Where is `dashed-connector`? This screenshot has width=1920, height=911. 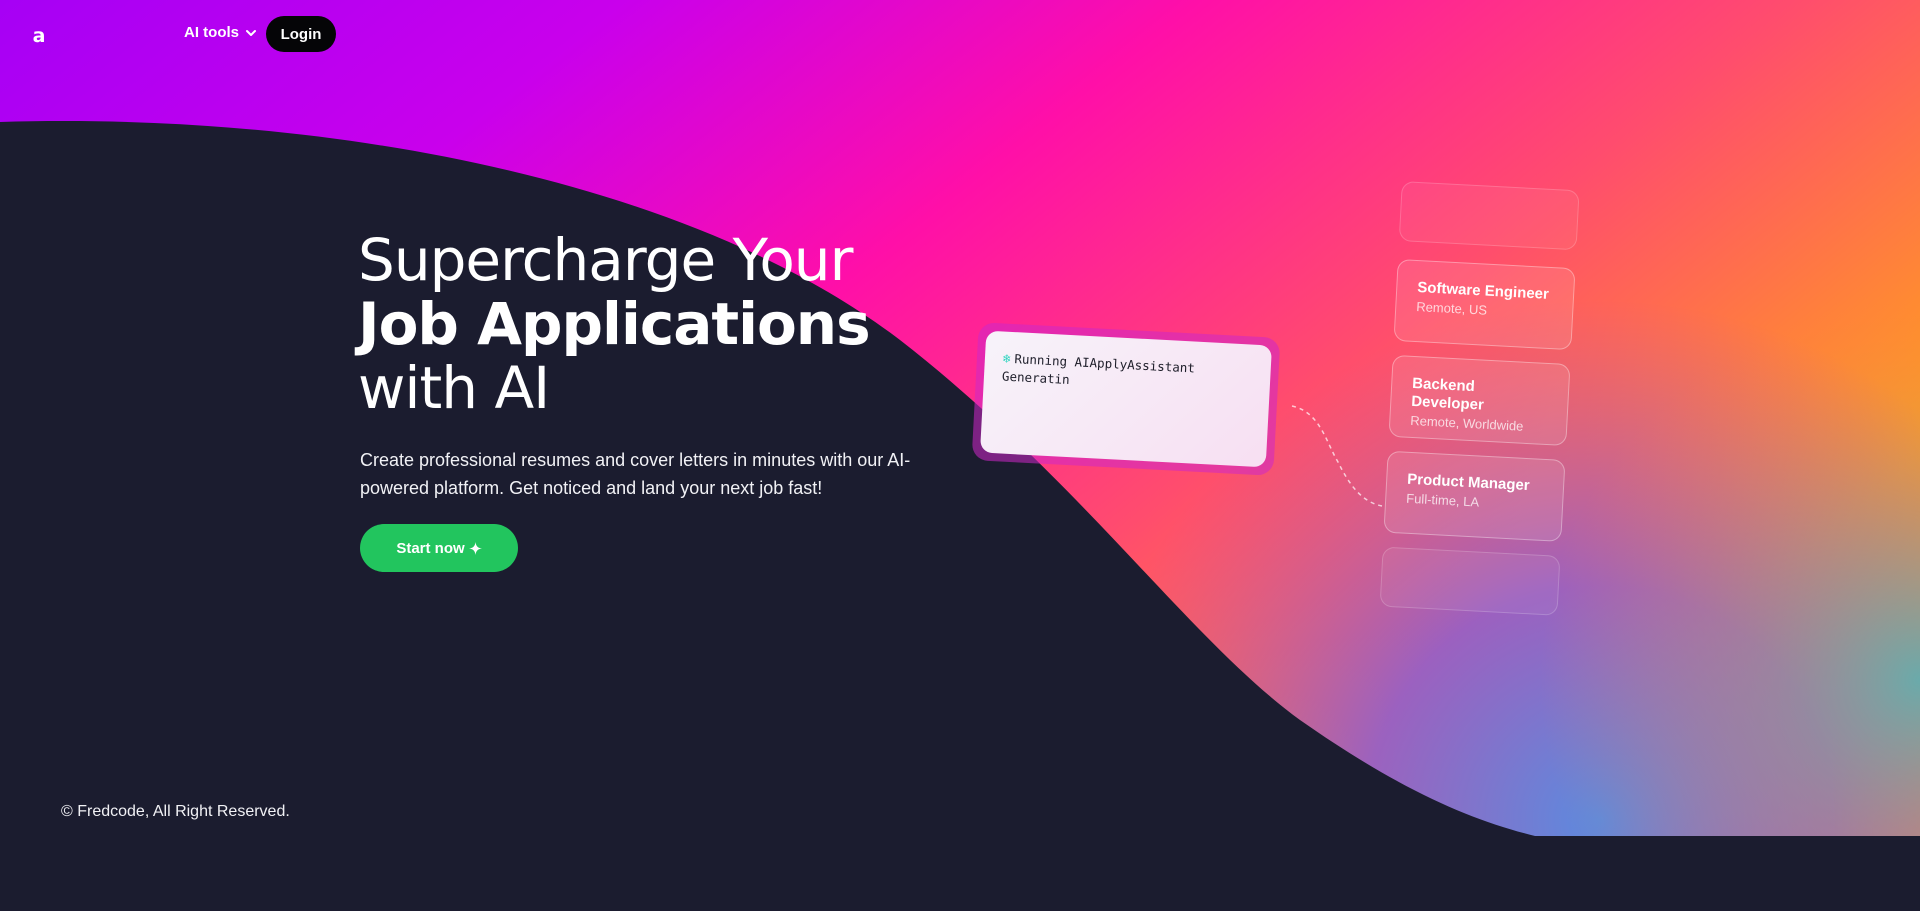 dashed-connector is located at coordinates (1337, 456).